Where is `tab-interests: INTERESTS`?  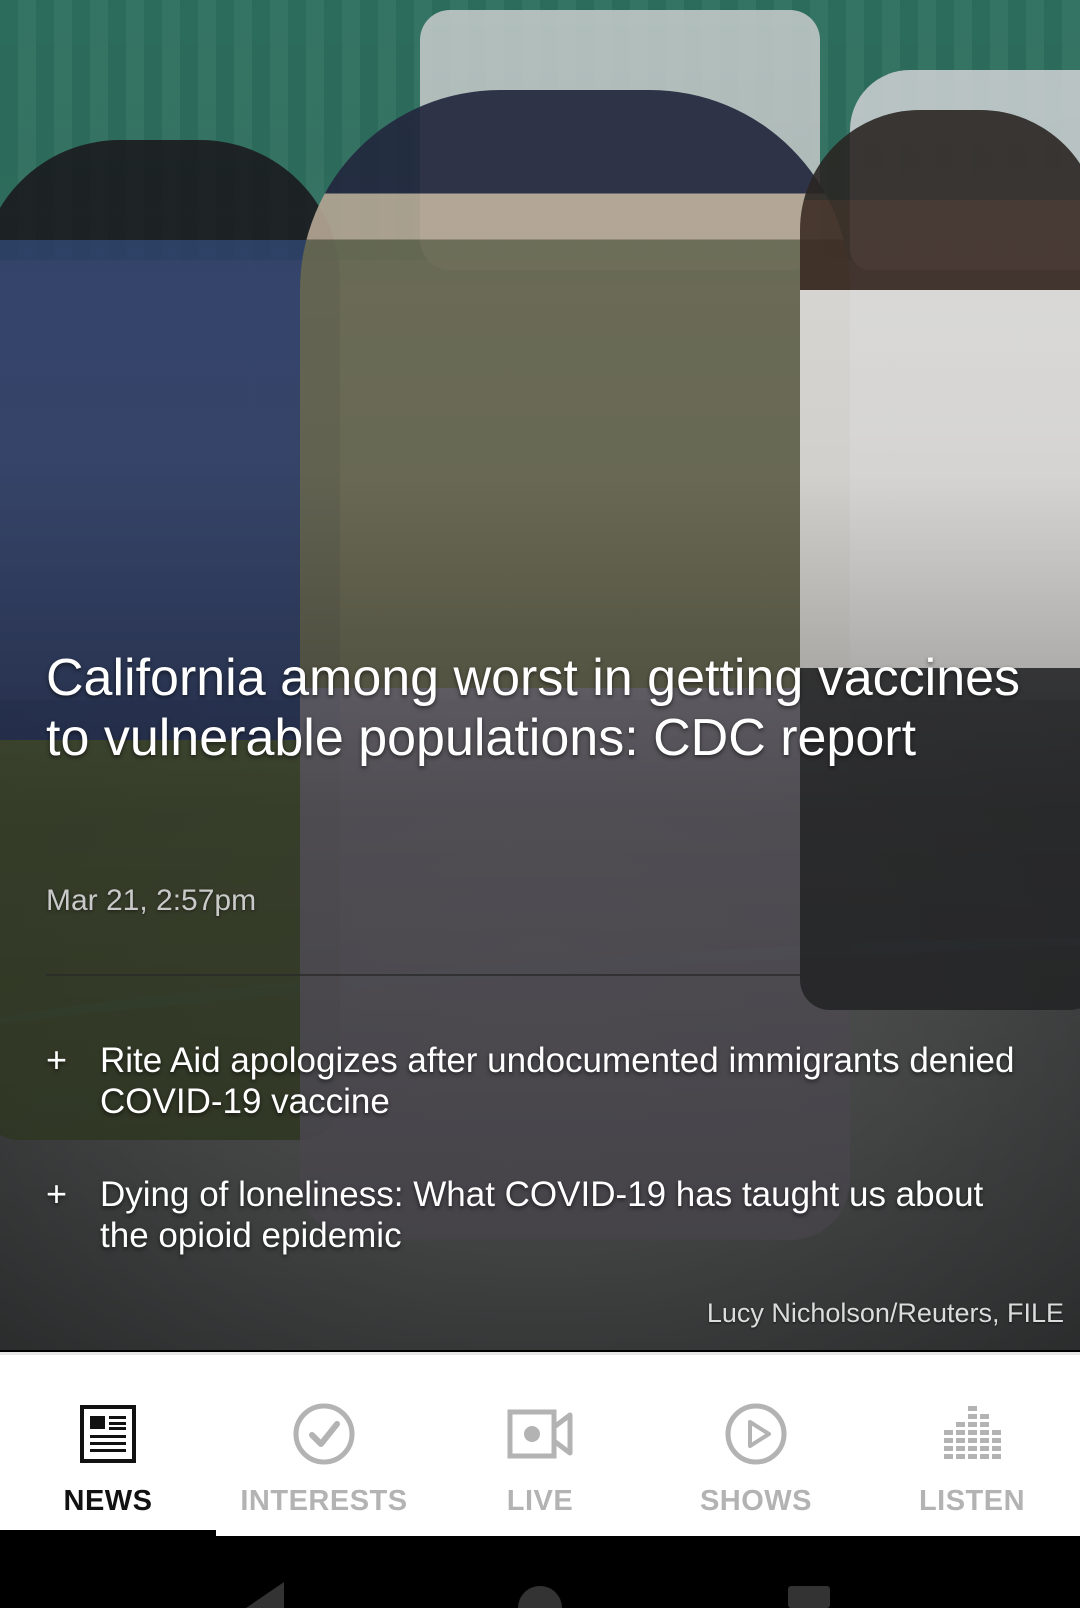
tab-interests: INTERESTS is located at coordinates (324, 1445).